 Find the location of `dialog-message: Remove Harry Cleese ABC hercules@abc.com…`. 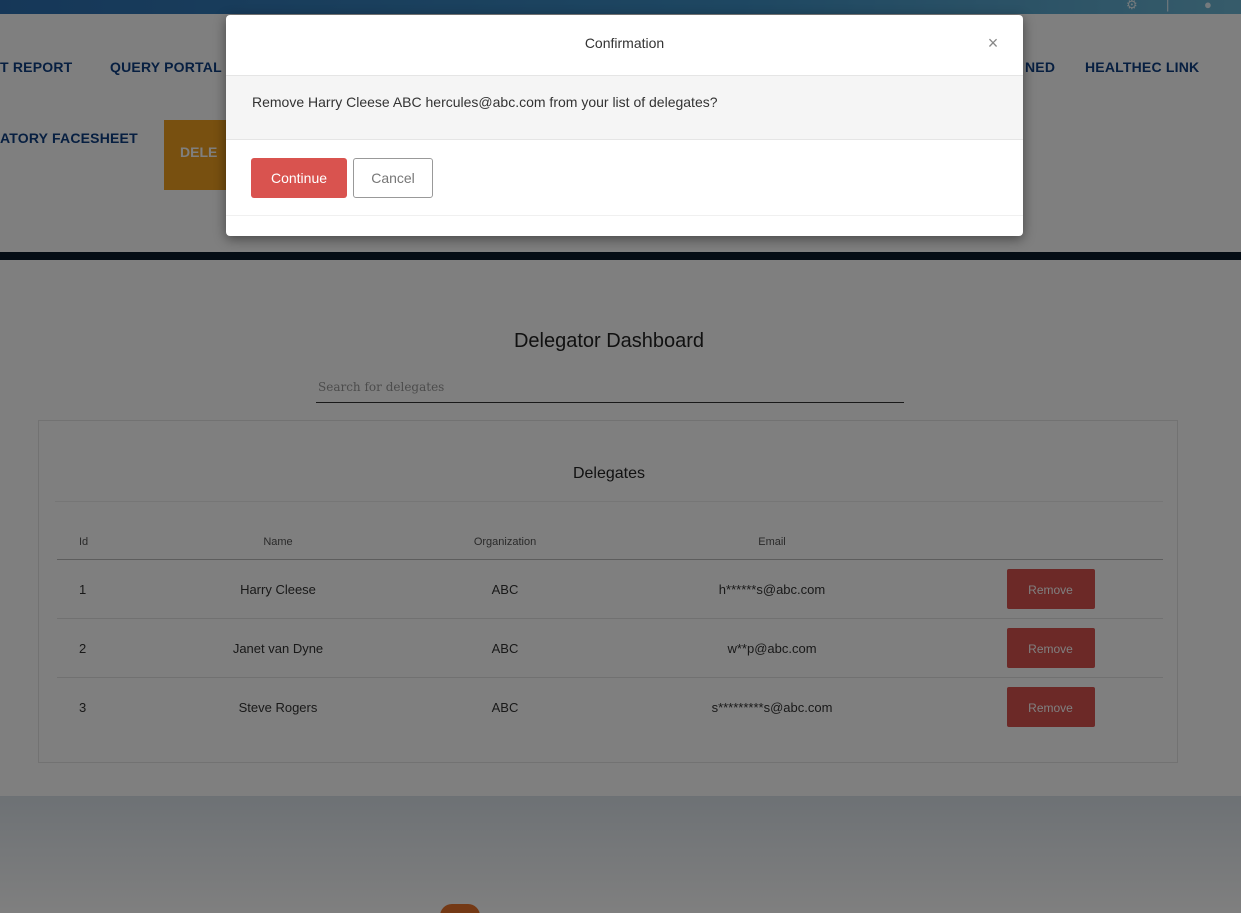

dialog-message: Remove Harry Cleese ABC hercules@abc.com… is located at coordinates (485, 102).